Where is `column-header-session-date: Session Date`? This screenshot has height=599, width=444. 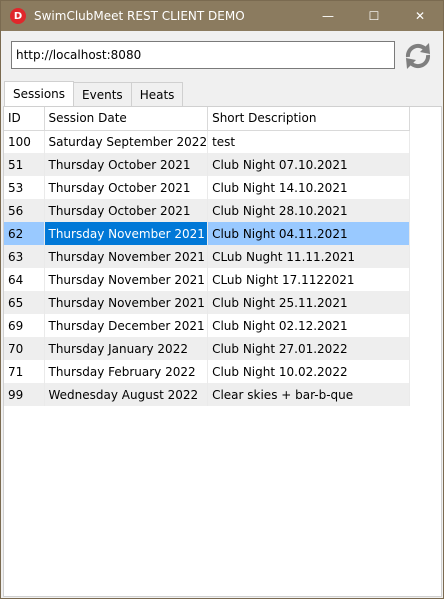
column-header-session-date: Session Date is located at coordinates (126, 119).